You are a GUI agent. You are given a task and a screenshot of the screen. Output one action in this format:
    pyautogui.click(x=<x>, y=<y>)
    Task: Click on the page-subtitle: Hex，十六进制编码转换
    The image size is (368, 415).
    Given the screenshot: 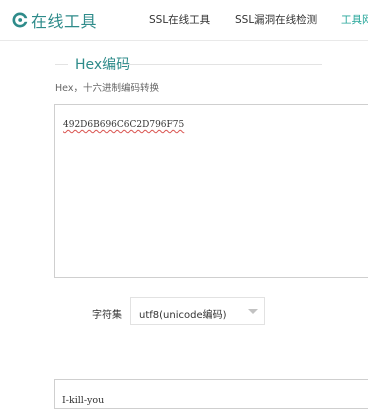 What is the action you would take?
    pyautogui.click(x=107, y=88)
    